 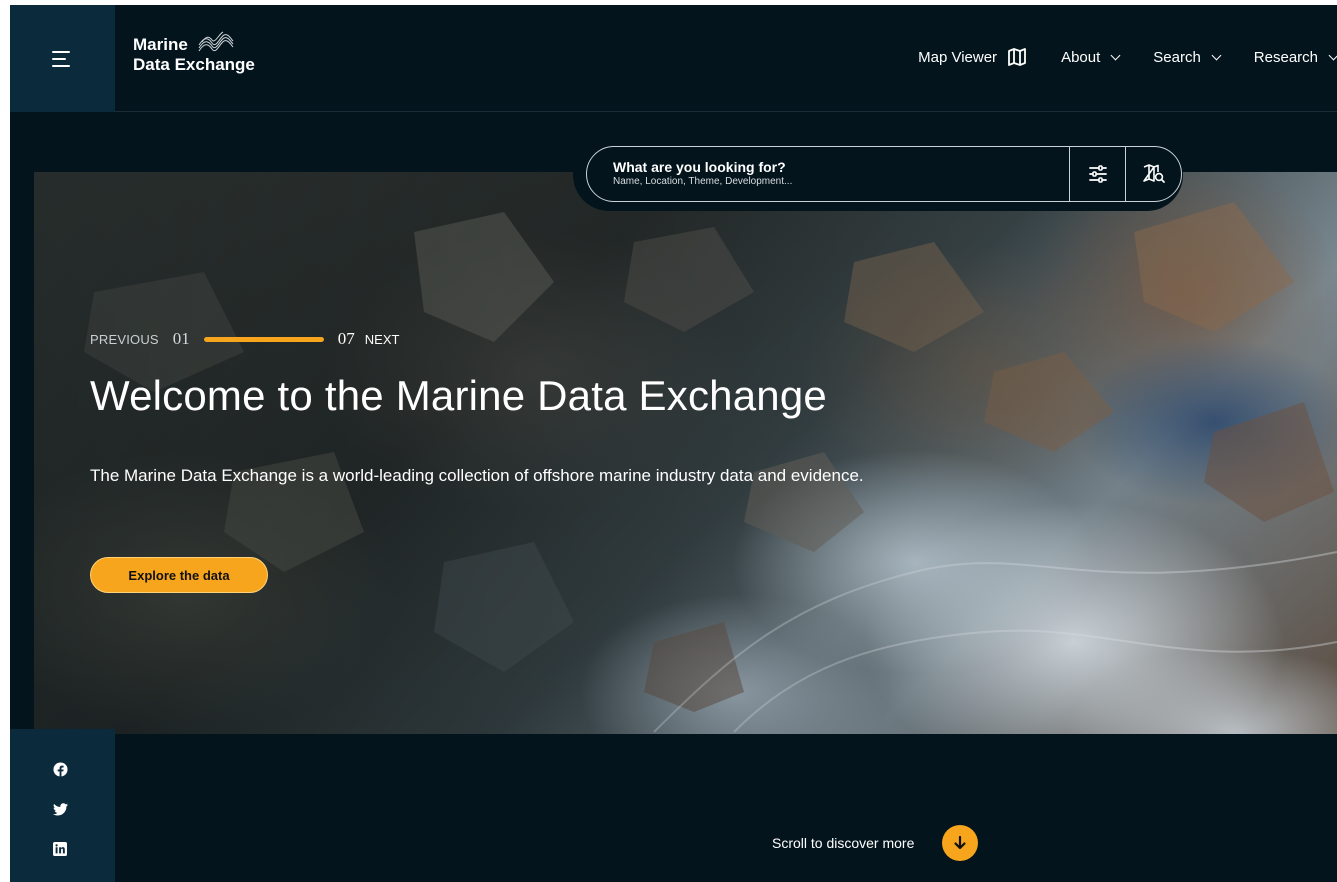 I want to click on menu-button, so click(x=62, y=58).